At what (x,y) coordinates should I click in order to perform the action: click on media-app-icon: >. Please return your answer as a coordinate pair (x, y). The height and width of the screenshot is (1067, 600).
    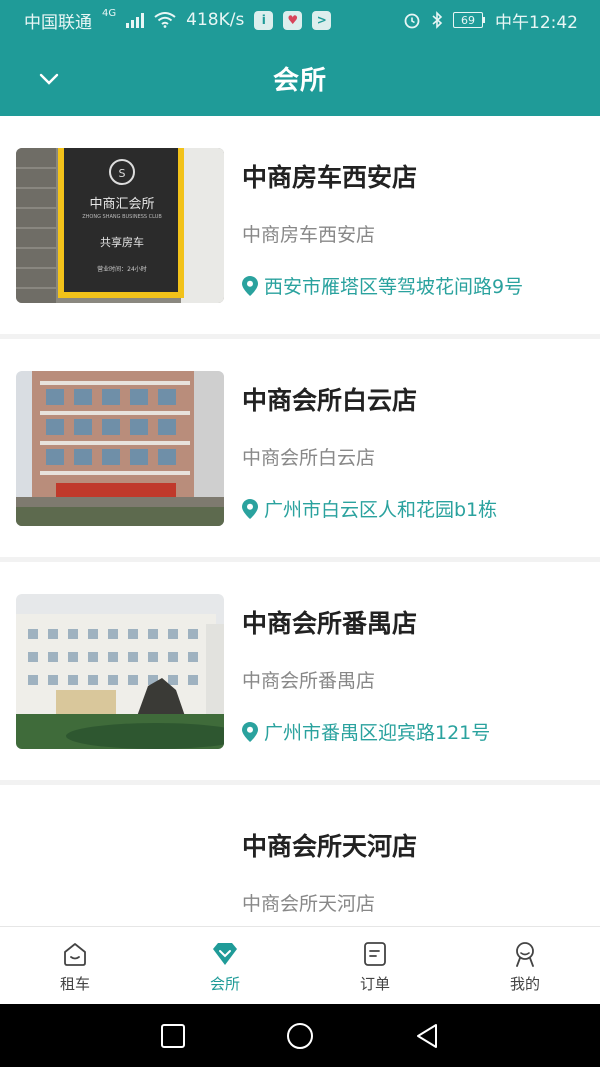
    Looking at the image, I should click on (322, 20).